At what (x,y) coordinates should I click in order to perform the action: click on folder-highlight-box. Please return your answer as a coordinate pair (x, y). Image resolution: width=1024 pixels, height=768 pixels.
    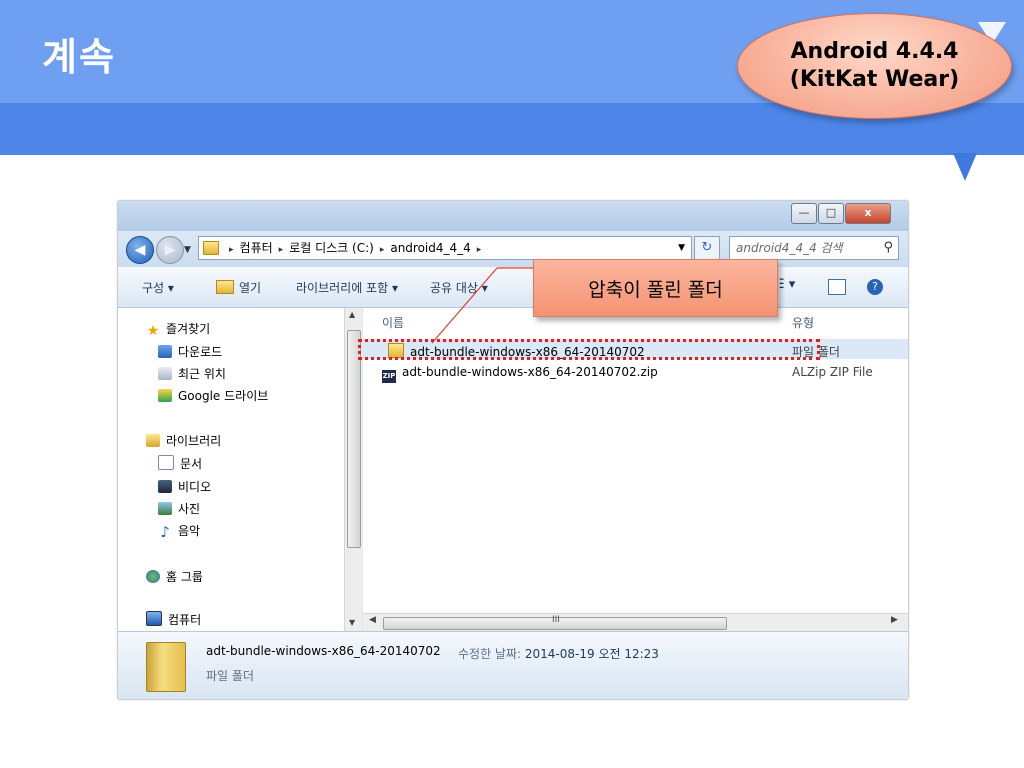
    Looking at the image, I should click on (589, 349).